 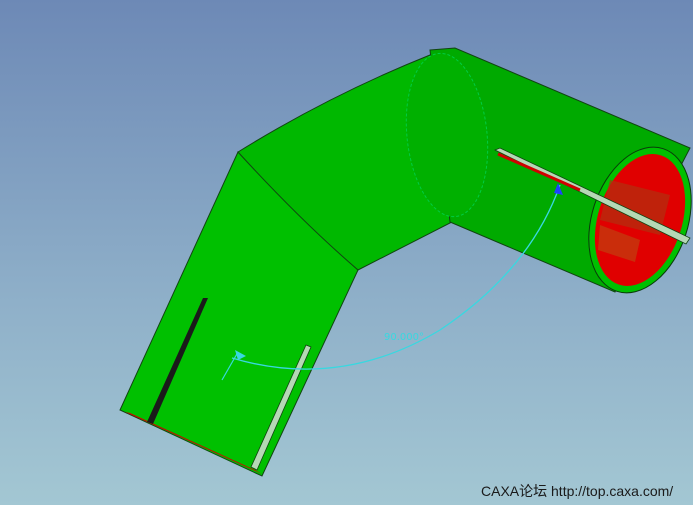 What do you see at coordinates (577, 491) in the screenshot?
I see `watermark: CAXA论坛 http://top.caxa.com/` at bounding box center [577, 491].